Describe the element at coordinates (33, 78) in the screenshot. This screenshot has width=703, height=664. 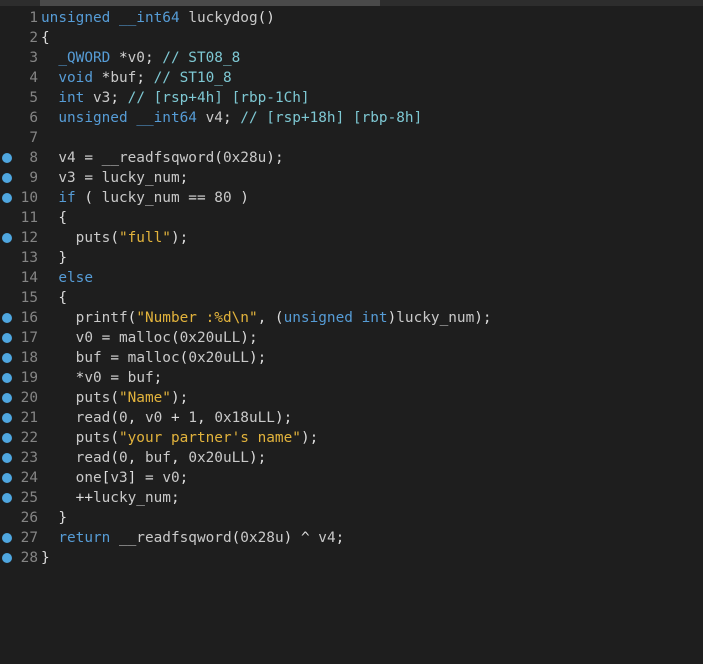
I see `line-number: 4` at that location.